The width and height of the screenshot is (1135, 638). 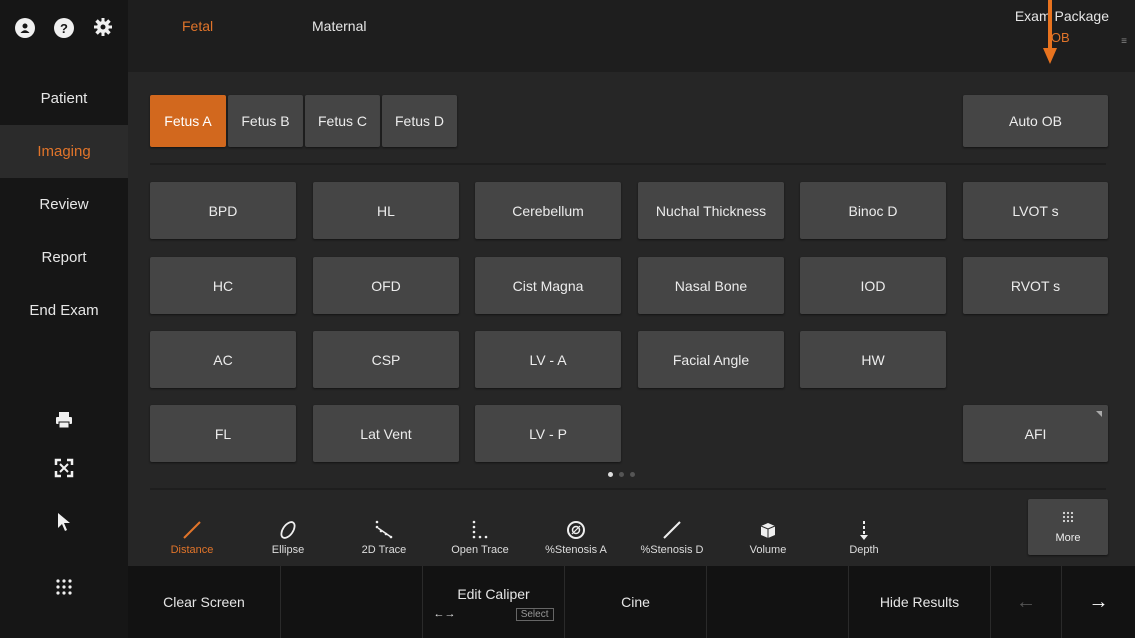 I want to click on tab-fetus-d: Fetus D, so click(x=419, y=121).